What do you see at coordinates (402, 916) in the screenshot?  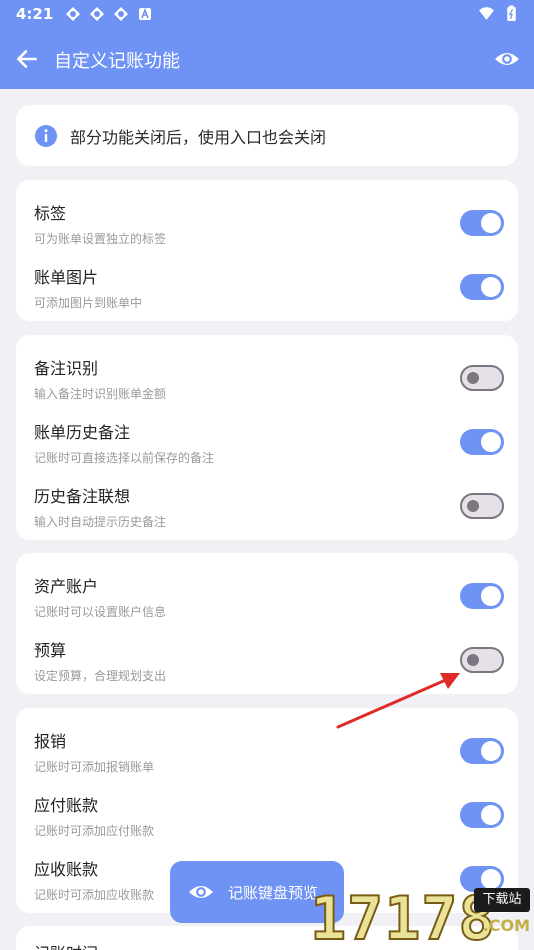 I see `watermark-number: 17178` at bounding box center [402, 916].